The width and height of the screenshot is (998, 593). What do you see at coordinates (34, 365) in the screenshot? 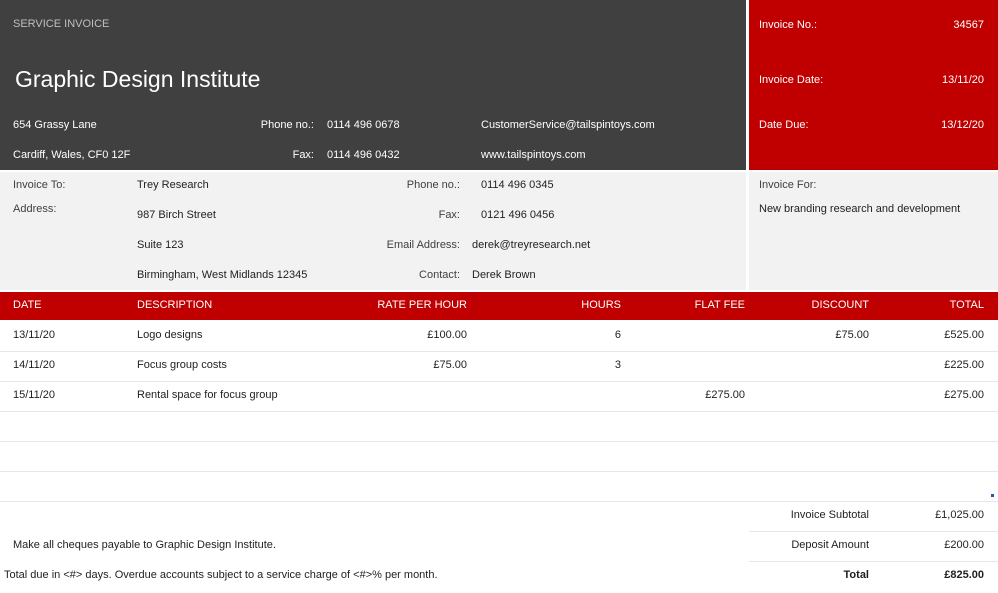
I see `row-date: 14/11/20` at bounding box center [34, 365].